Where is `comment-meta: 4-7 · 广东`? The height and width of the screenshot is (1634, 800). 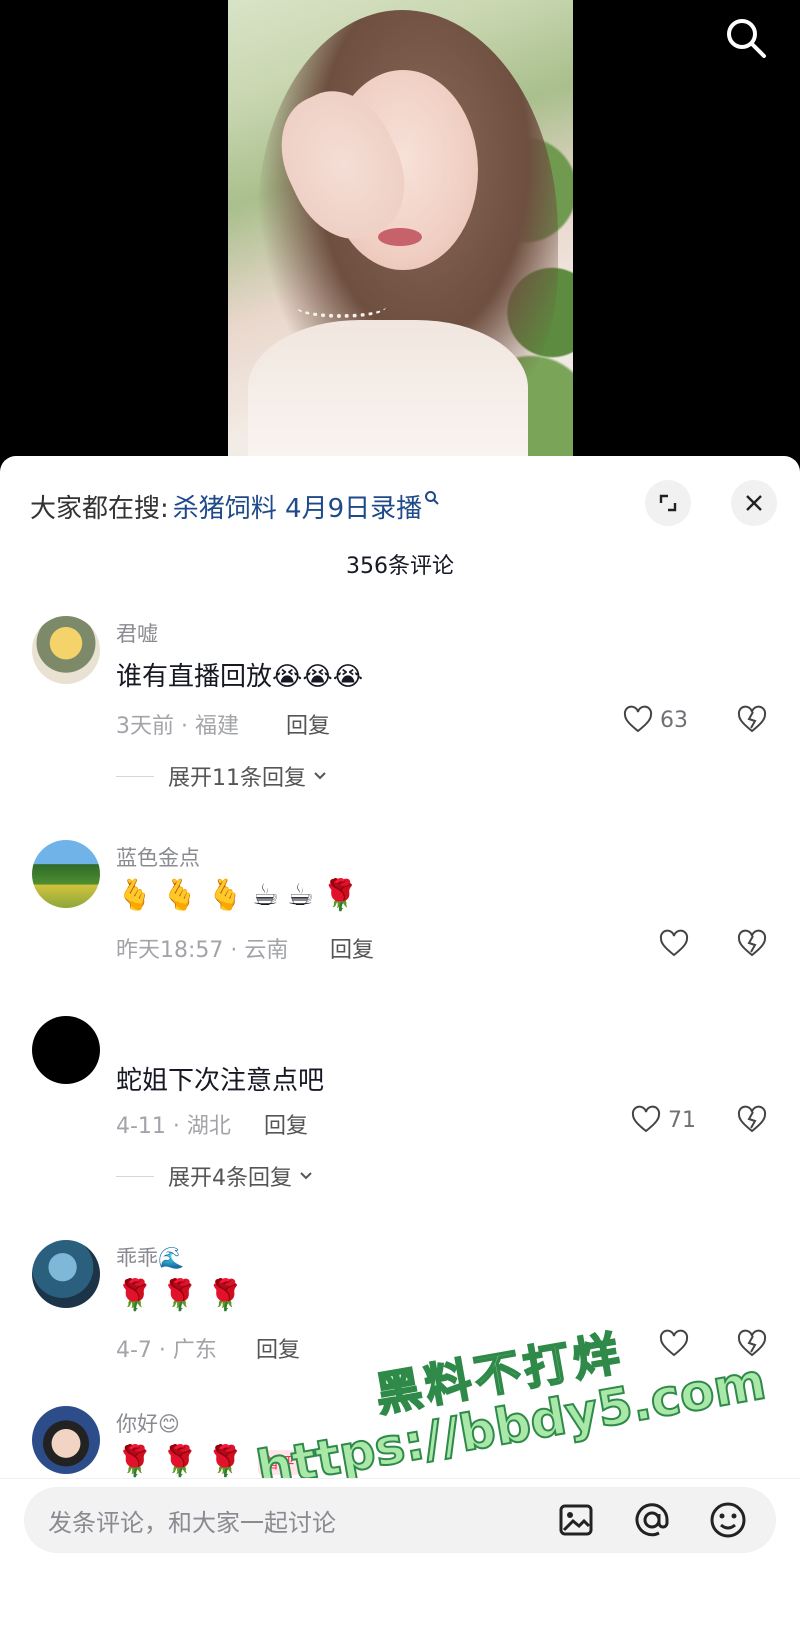 comment-meta: 4-7 · 广东 is located at coordinates (166, 1350).